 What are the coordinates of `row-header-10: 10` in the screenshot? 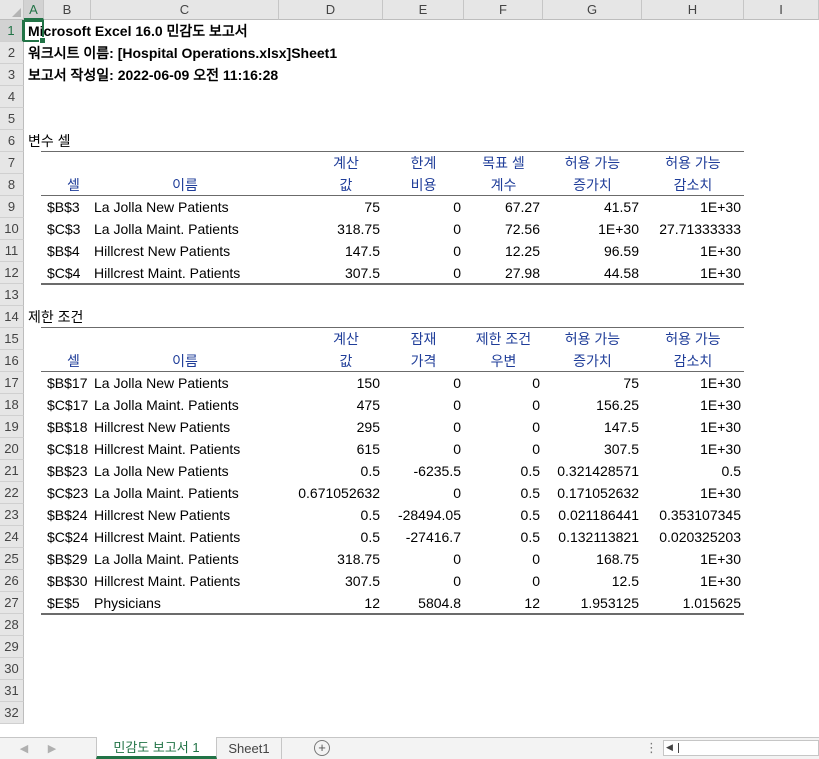 It's located at (12, 229).